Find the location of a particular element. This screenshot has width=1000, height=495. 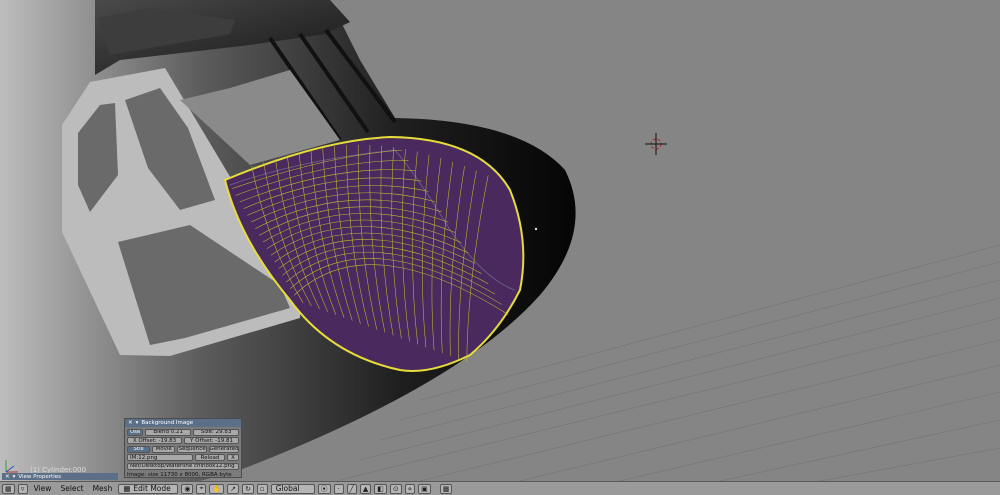

mode-select: ▦ Edit Mode is located at coordinates (148, 488).